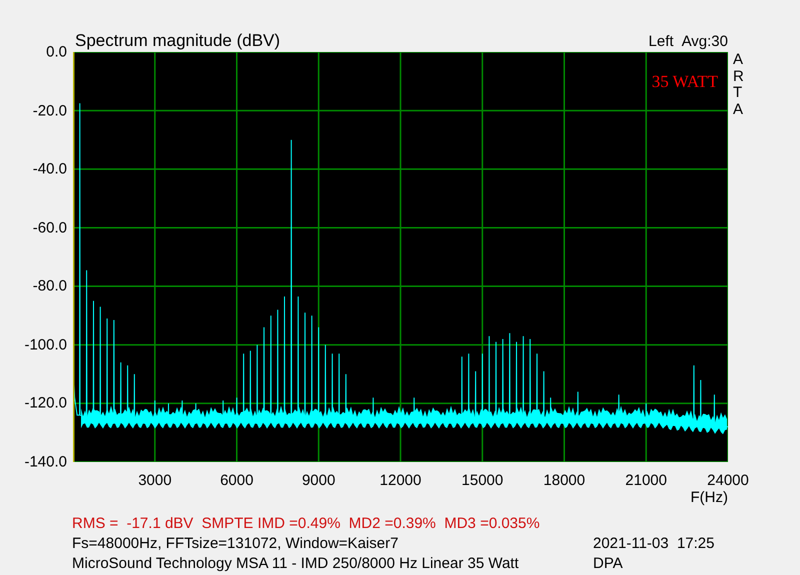 The image size is (800, 575). What do you see at coordinates (296, 563) in the screenshot?
I see `info-text: MicroSound Technology MSA 11 - IMD 250/8000 Hz Linear 35 Watt` at bounding box center [296, 563].